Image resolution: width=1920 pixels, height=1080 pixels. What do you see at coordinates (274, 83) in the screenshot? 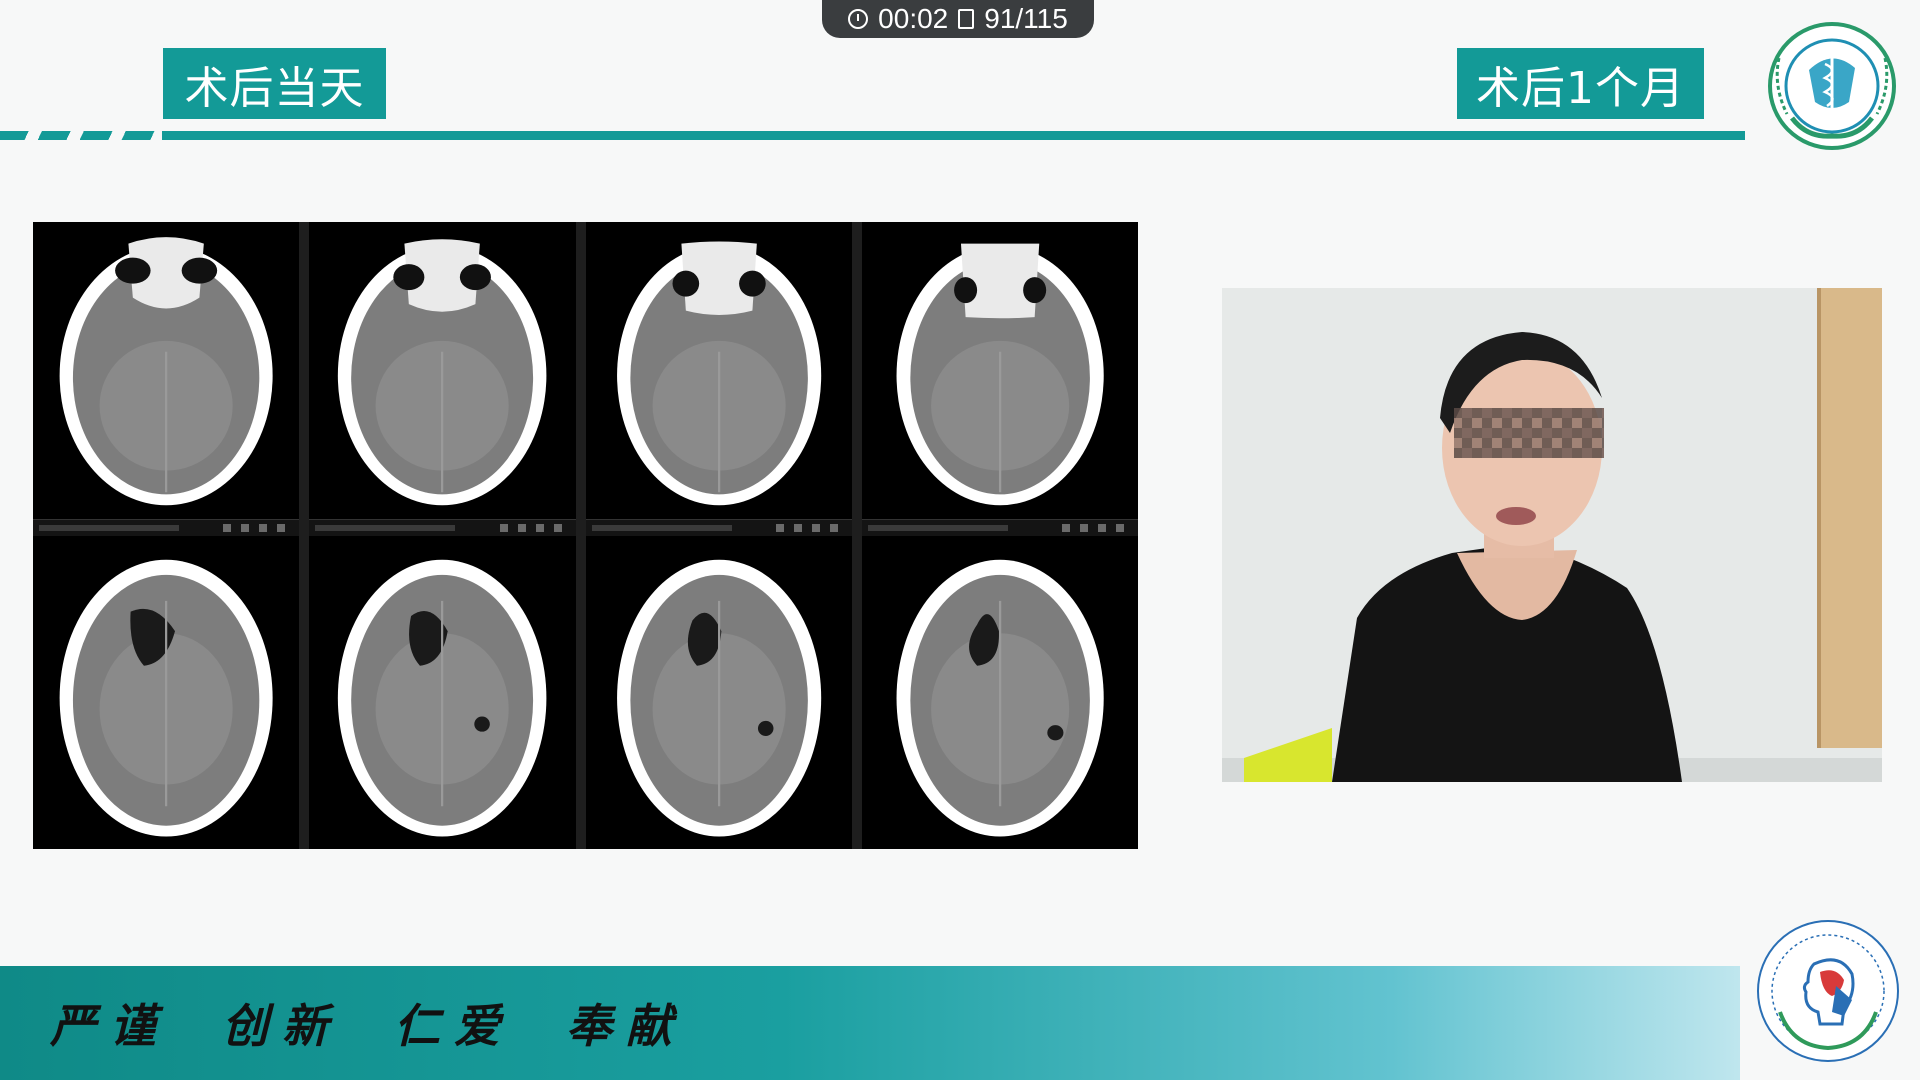
I see `label-postop-day: 术后当天` at bounding box center [274, 83].